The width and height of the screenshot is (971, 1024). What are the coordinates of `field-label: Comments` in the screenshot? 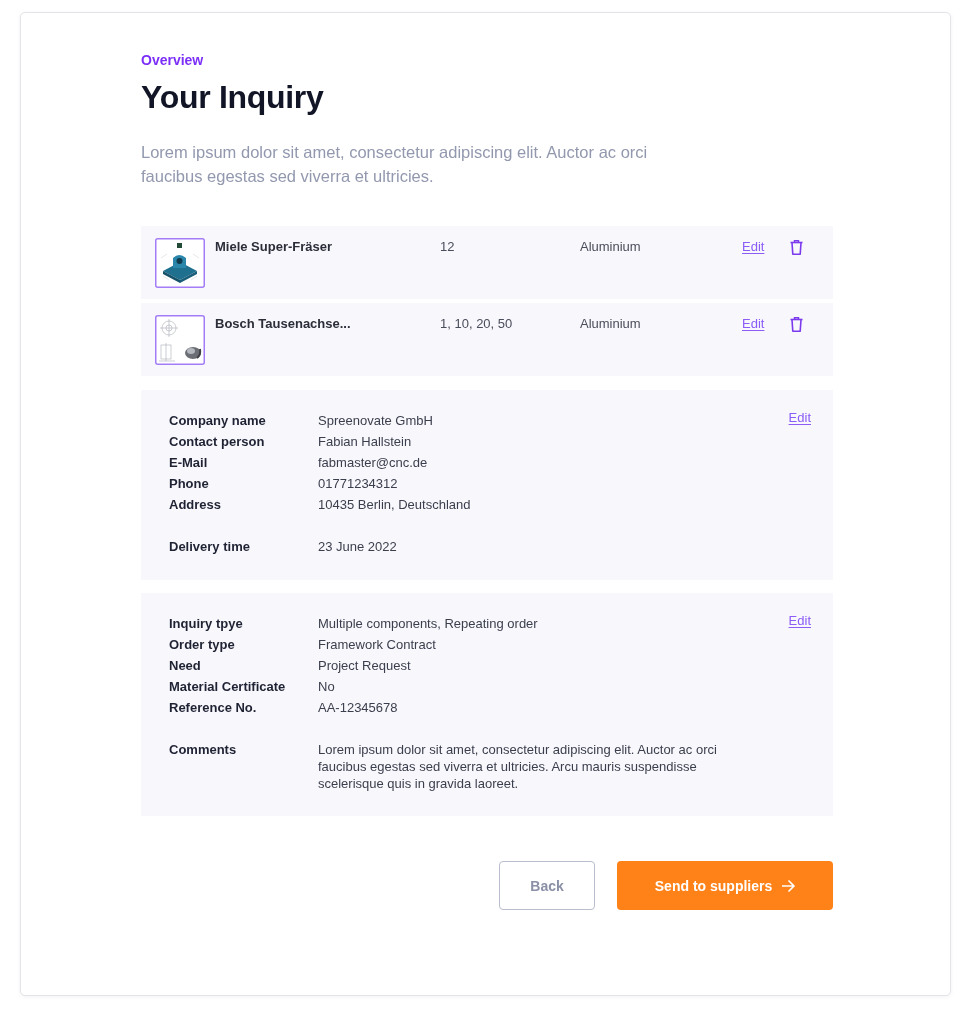 It's located at (203, 750).